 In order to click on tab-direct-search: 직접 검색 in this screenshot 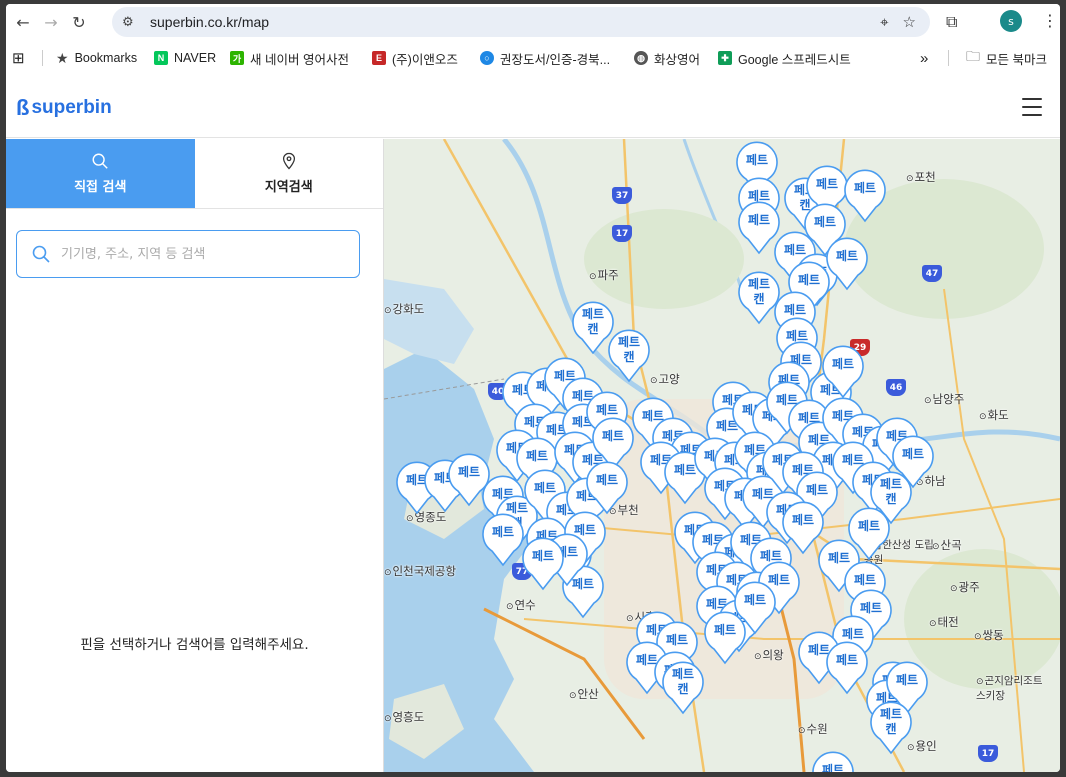, I will do `click(100, 173)`.